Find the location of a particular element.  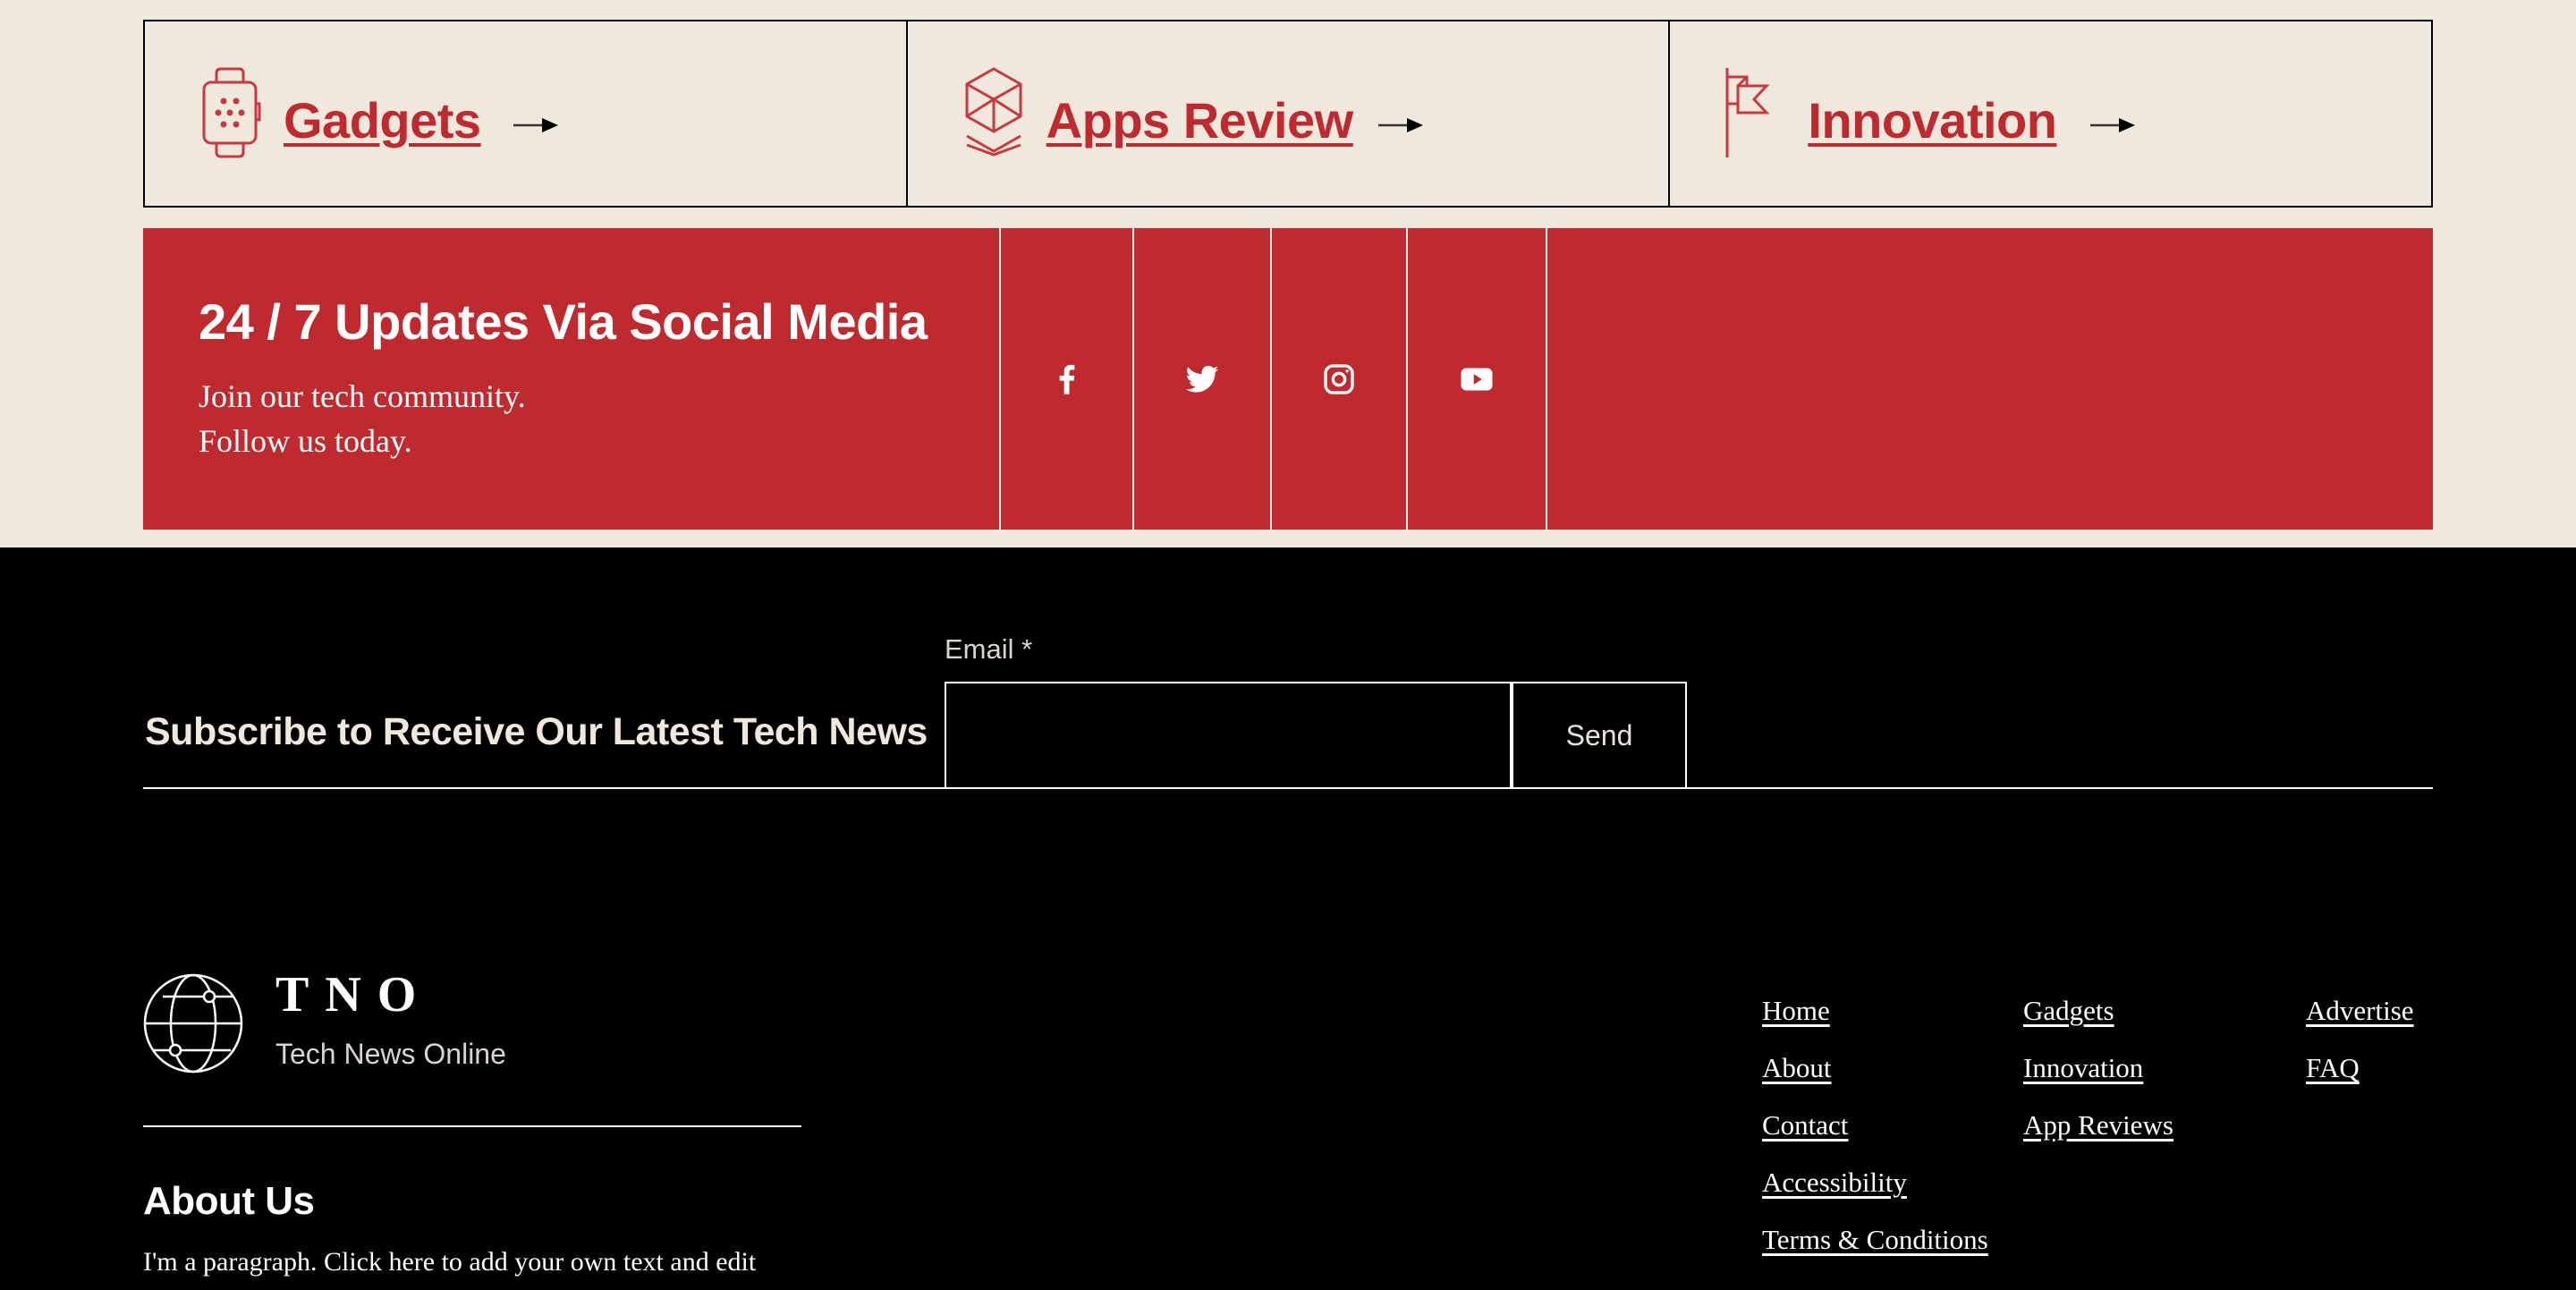

flag-icon is located at coordinates (1747, 112).